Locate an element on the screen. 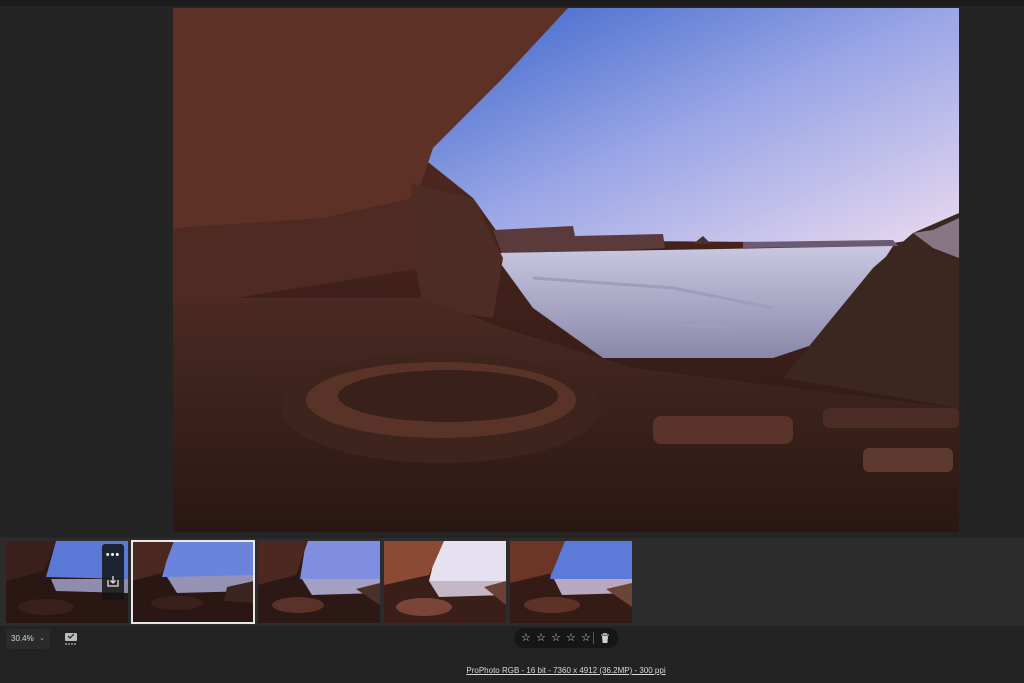 The height and width of the screenshot is (683, 1024). star-rating: ☆ ☆ ☆ ☆ ☆ is located at coordinates (566, 638).